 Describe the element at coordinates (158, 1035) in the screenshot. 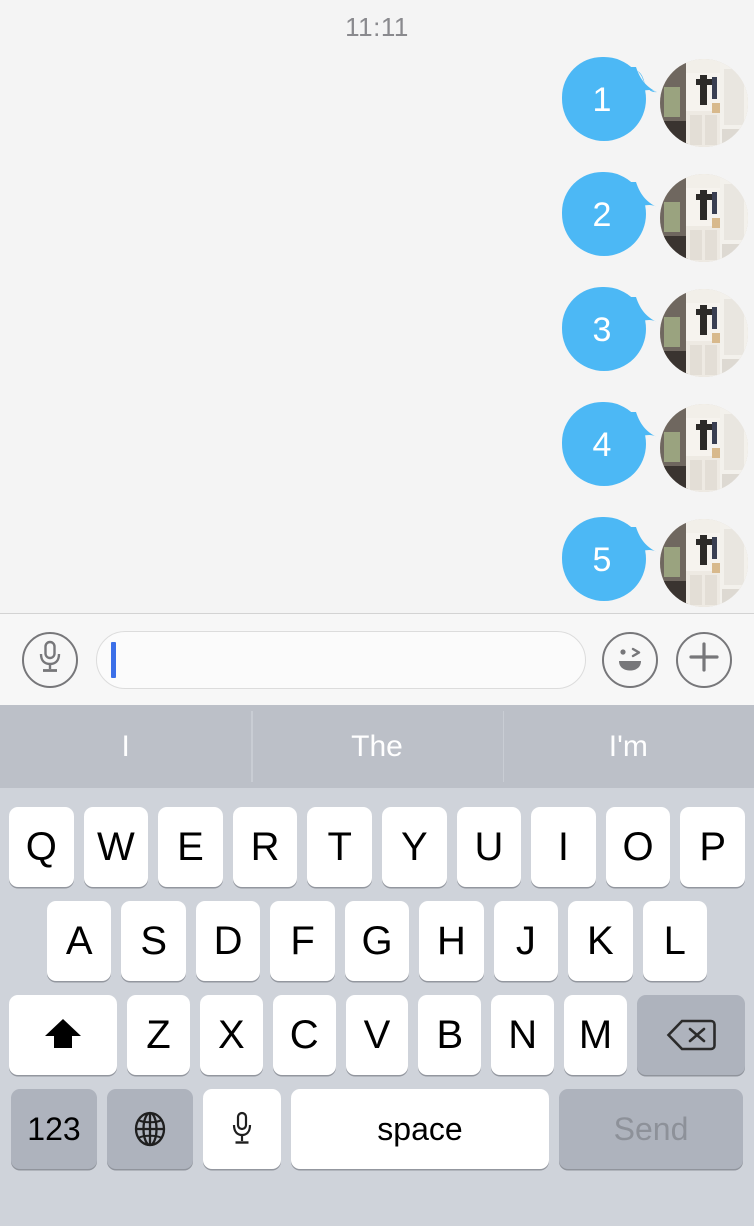

I see `key-z: Z` at that location.